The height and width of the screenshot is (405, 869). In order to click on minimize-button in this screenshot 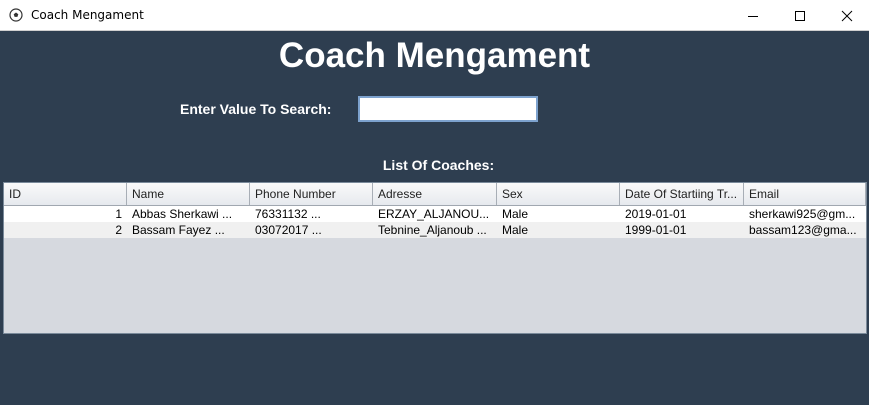, I will do `click(752, 15)`.